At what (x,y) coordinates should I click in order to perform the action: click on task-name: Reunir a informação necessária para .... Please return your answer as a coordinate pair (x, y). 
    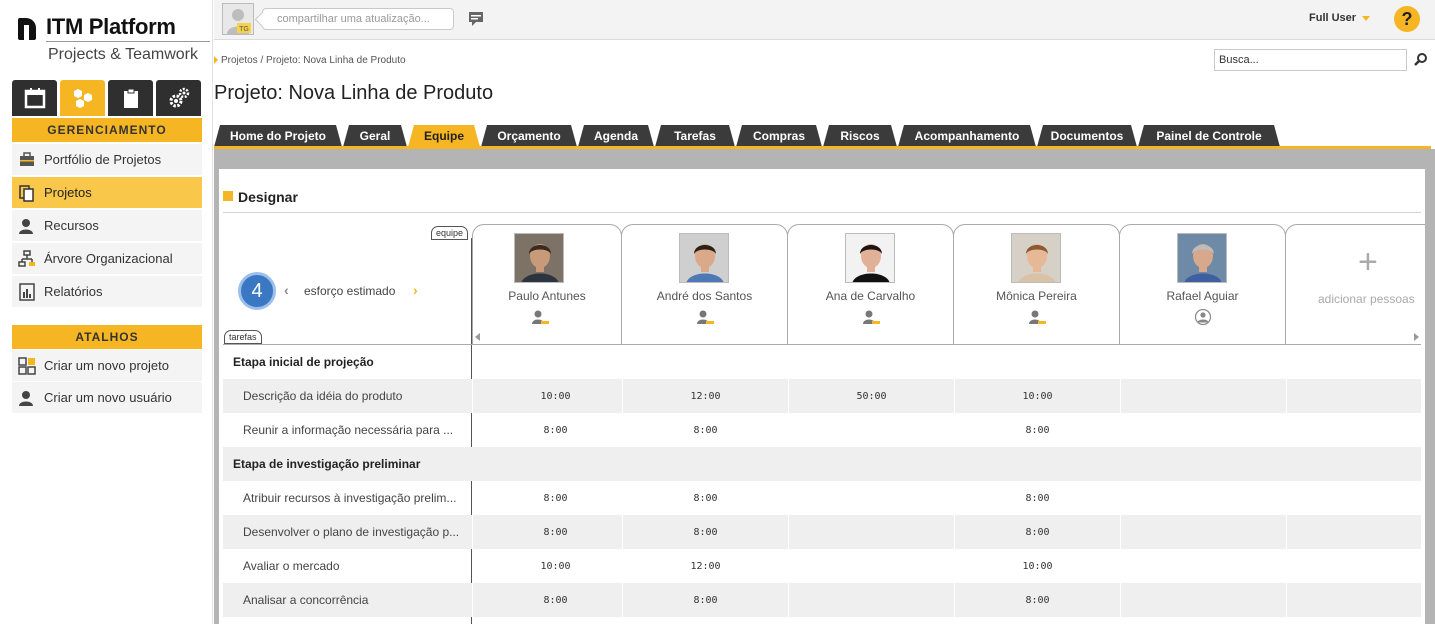
    Looking at the image, I should click on (347, 430).